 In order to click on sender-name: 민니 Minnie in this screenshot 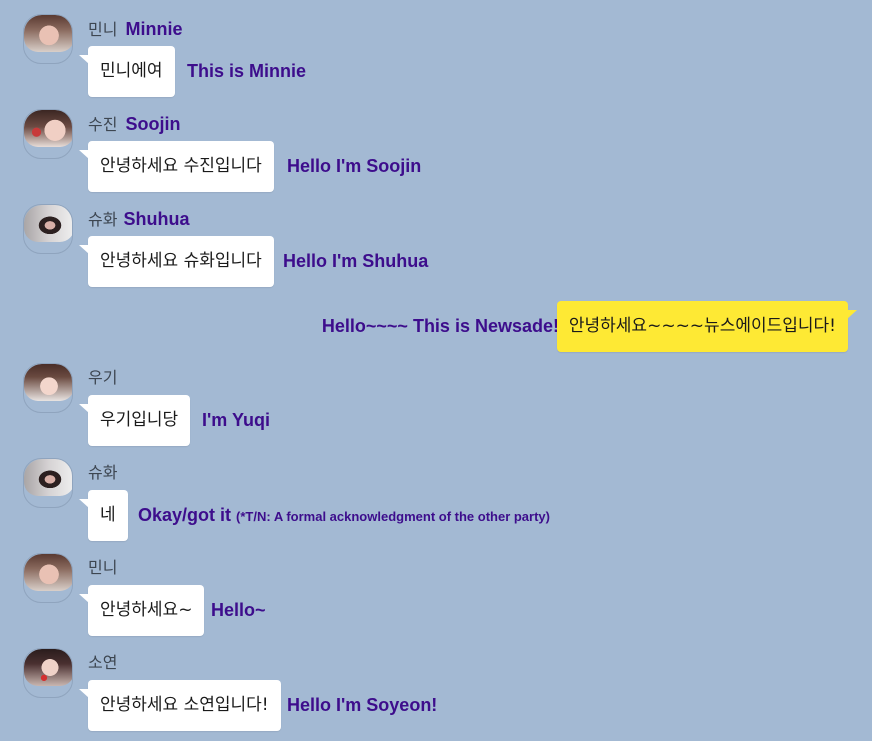, I will do `click(135, 29)`.